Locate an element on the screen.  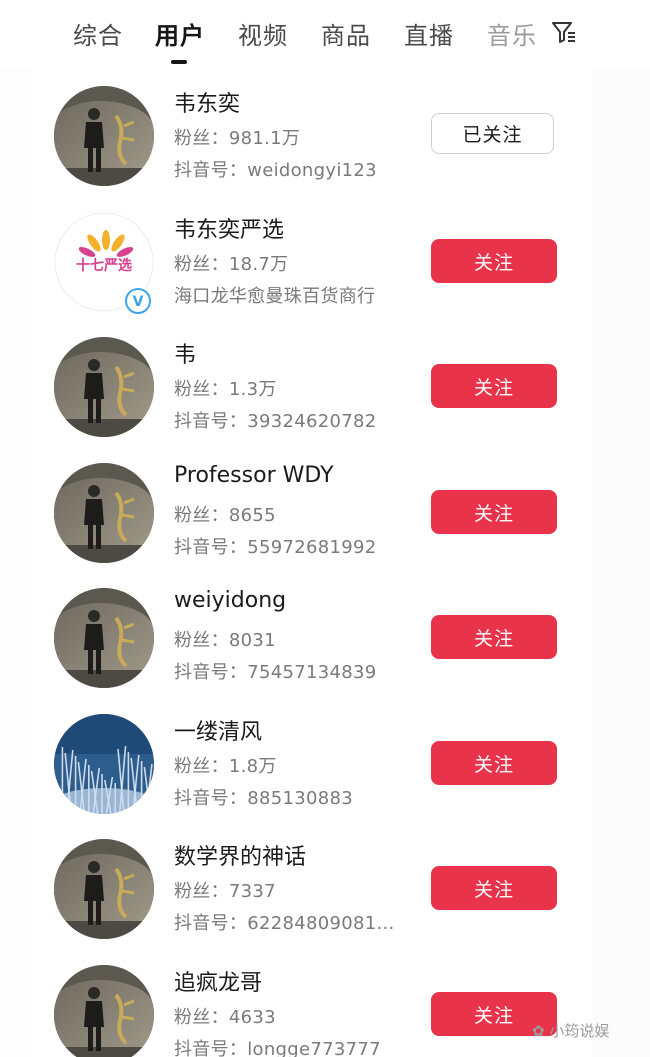
tab-users: 用户 is located at coordinates (180, 33).